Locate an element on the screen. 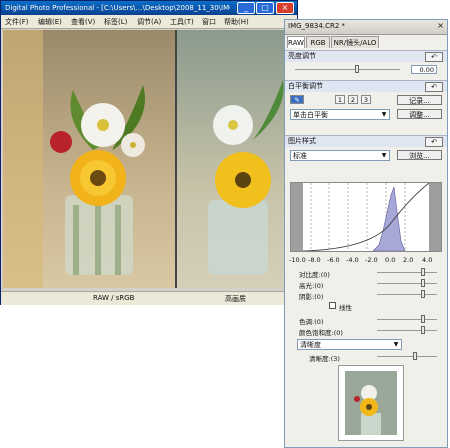 Image resolution: width=450 pixels, height=448 pixels. tab-rgb: RGB is located at coordinates (318, 42).